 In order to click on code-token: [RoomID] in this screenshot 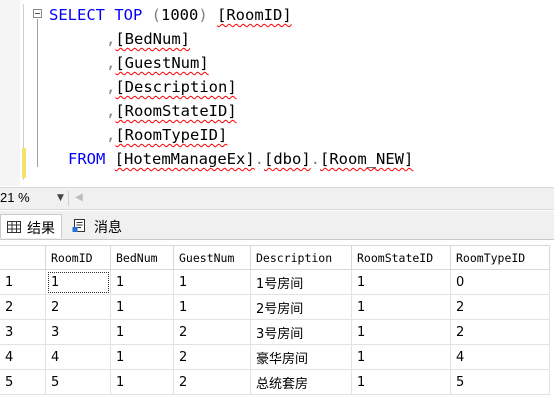, I will do `click(254, 15)`.